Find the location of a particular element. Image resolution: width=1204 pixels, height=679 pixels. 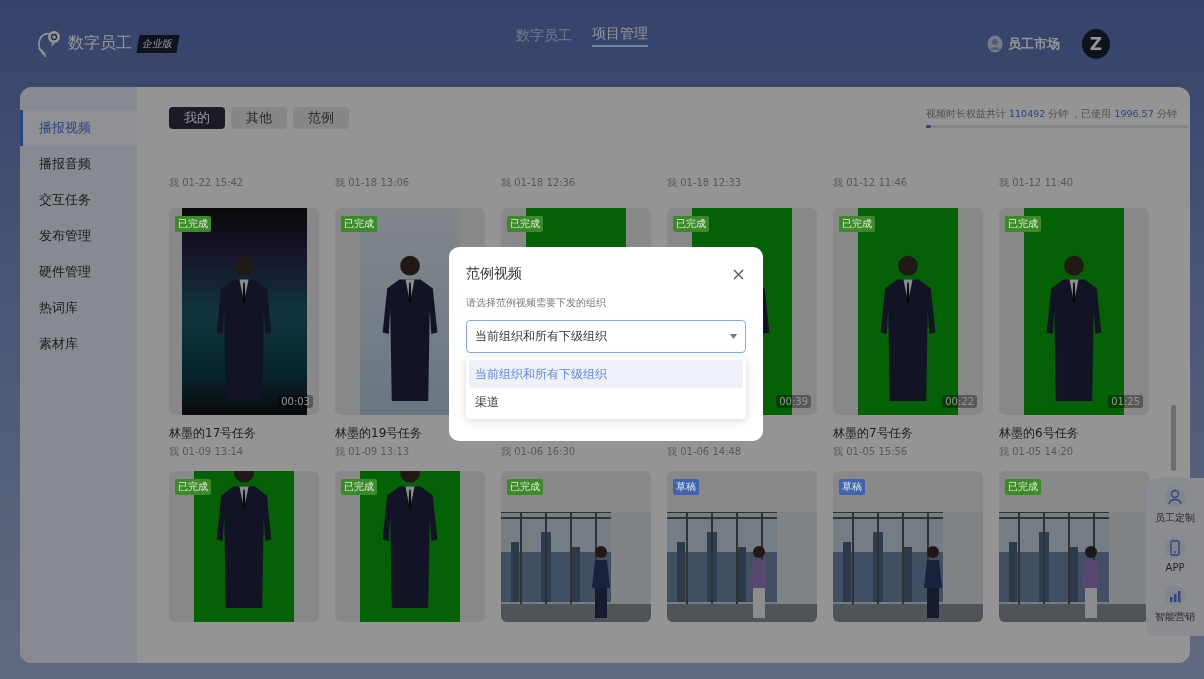

toolbar-button: APP is located at coordinates (1175, 557).